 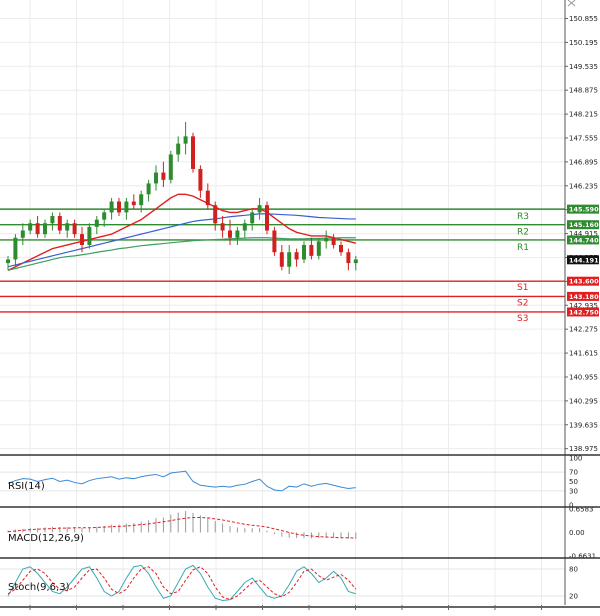 I want to click on level-name-r2: R2, so click(x=523, y=233).